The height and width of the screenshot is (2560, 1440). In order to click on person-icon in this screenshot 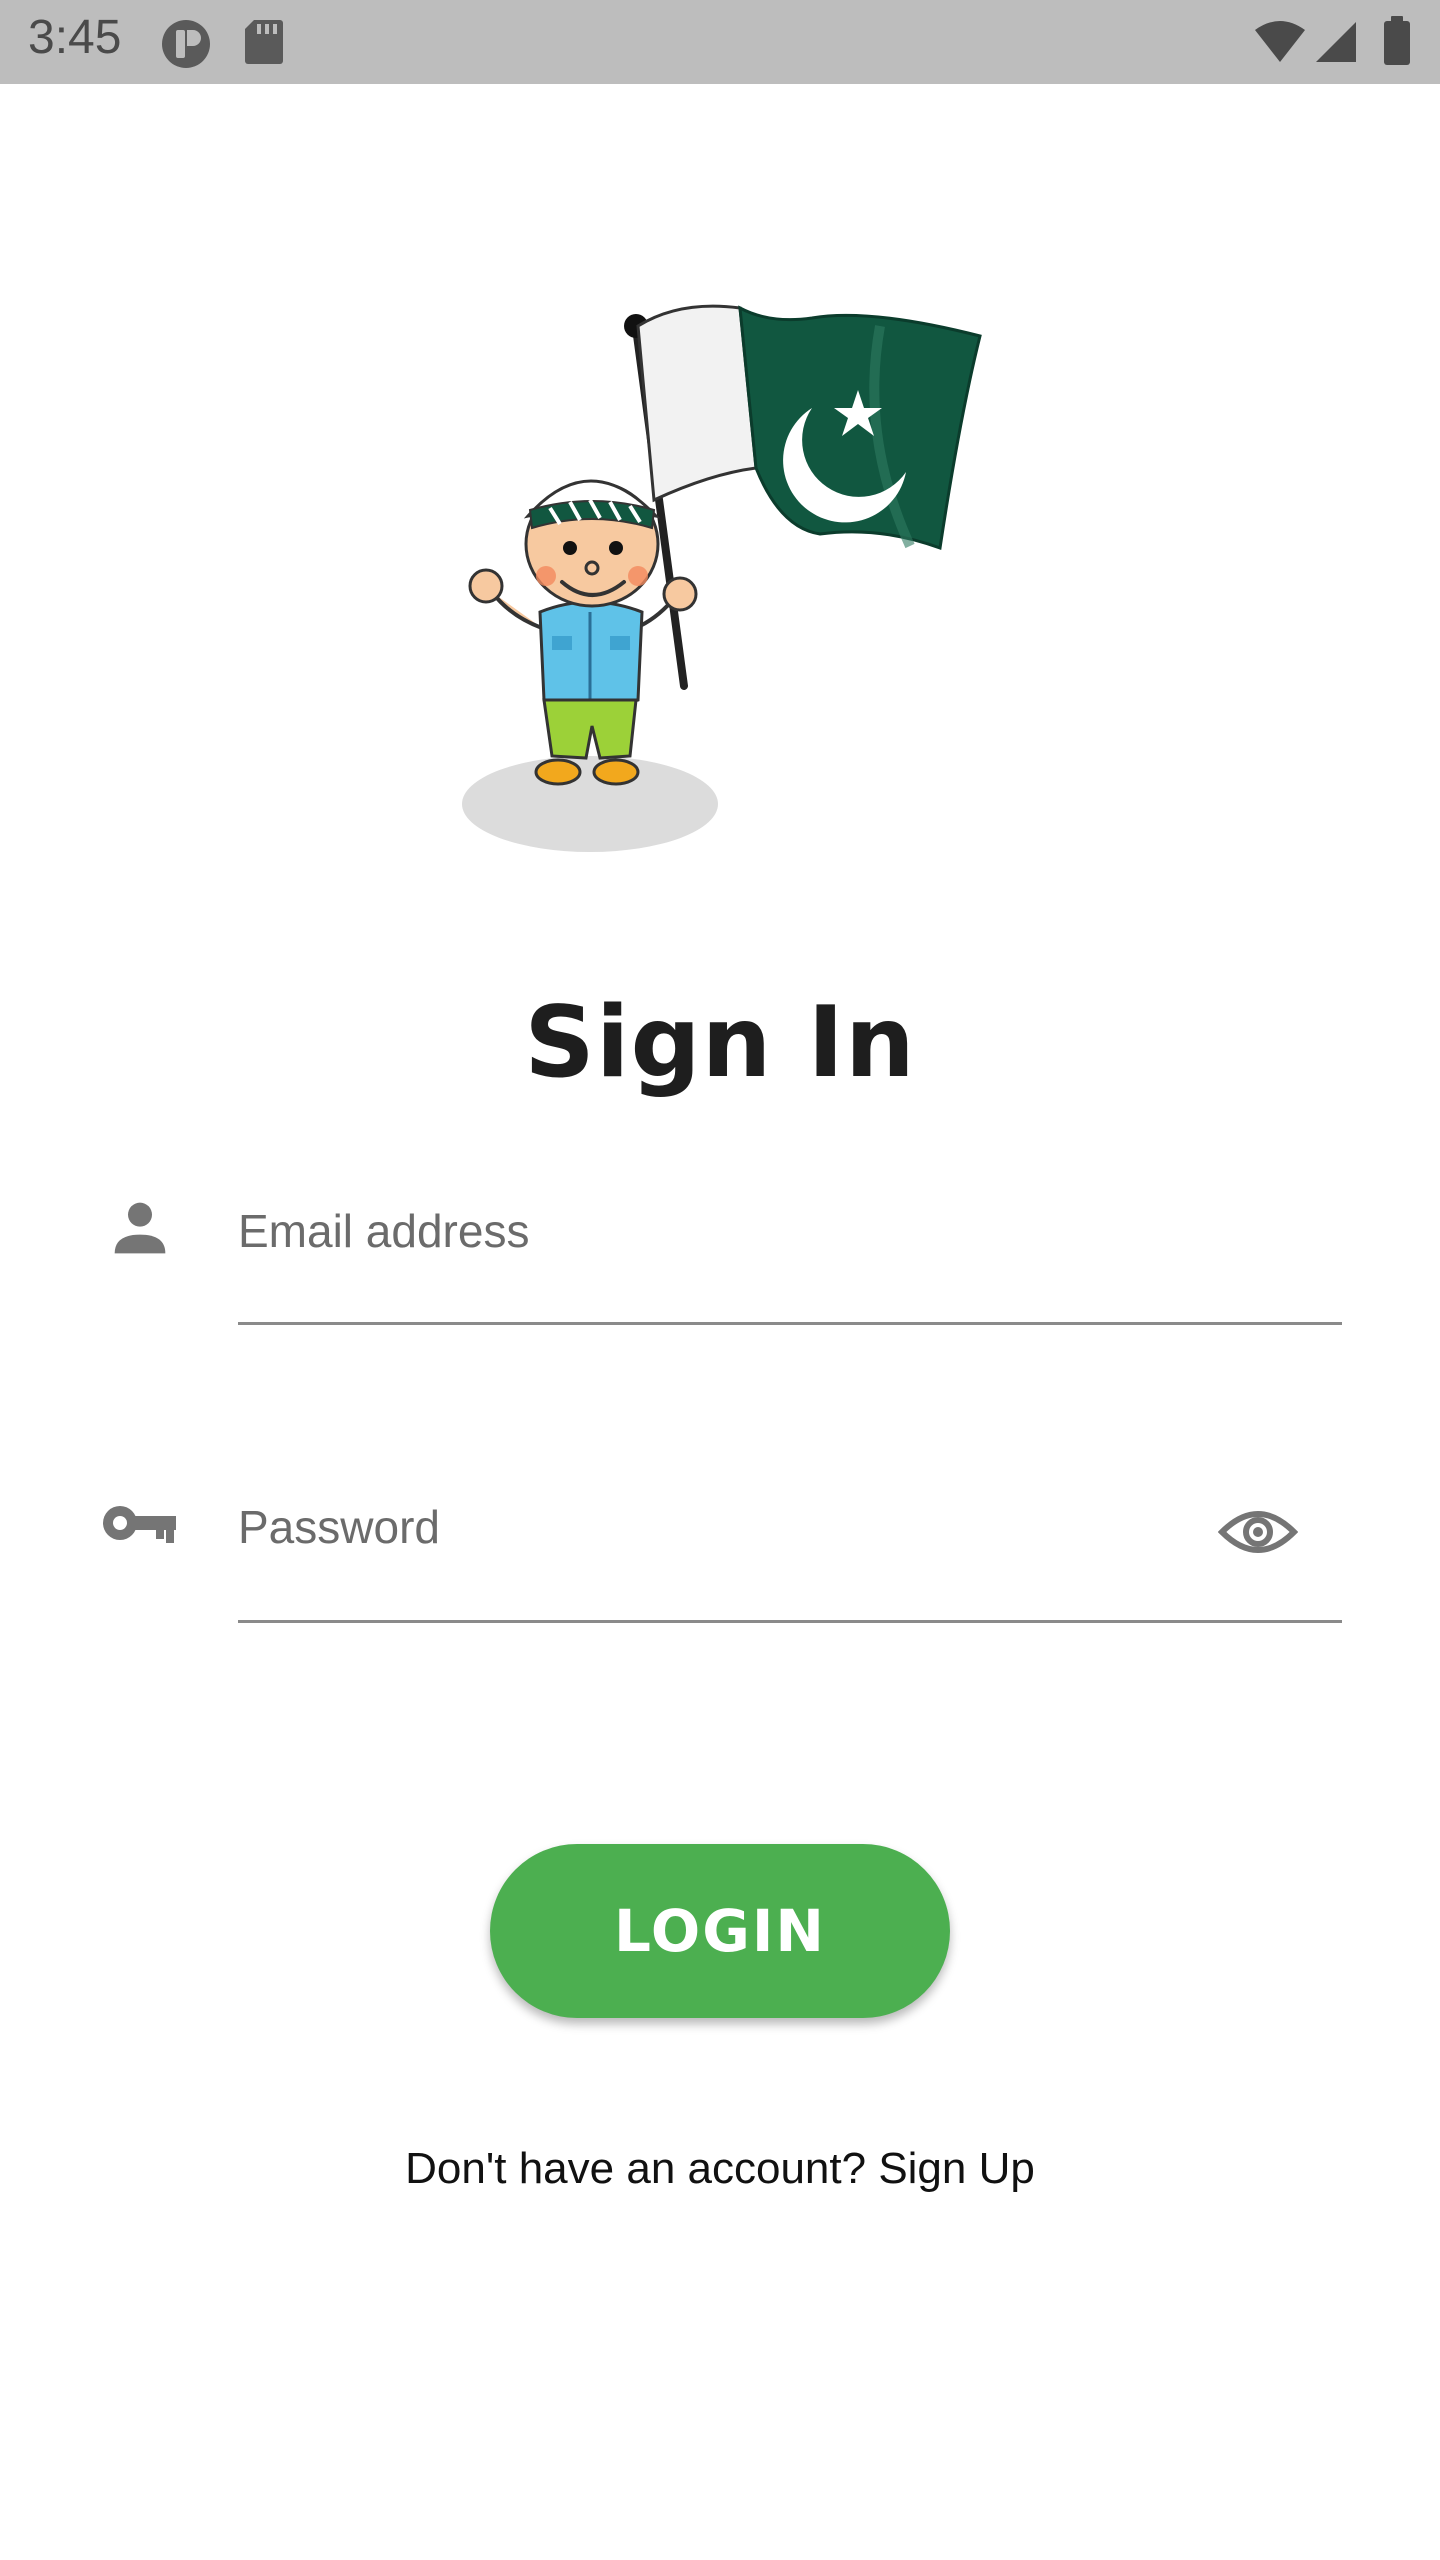, I will do `click(140, 1228)`.